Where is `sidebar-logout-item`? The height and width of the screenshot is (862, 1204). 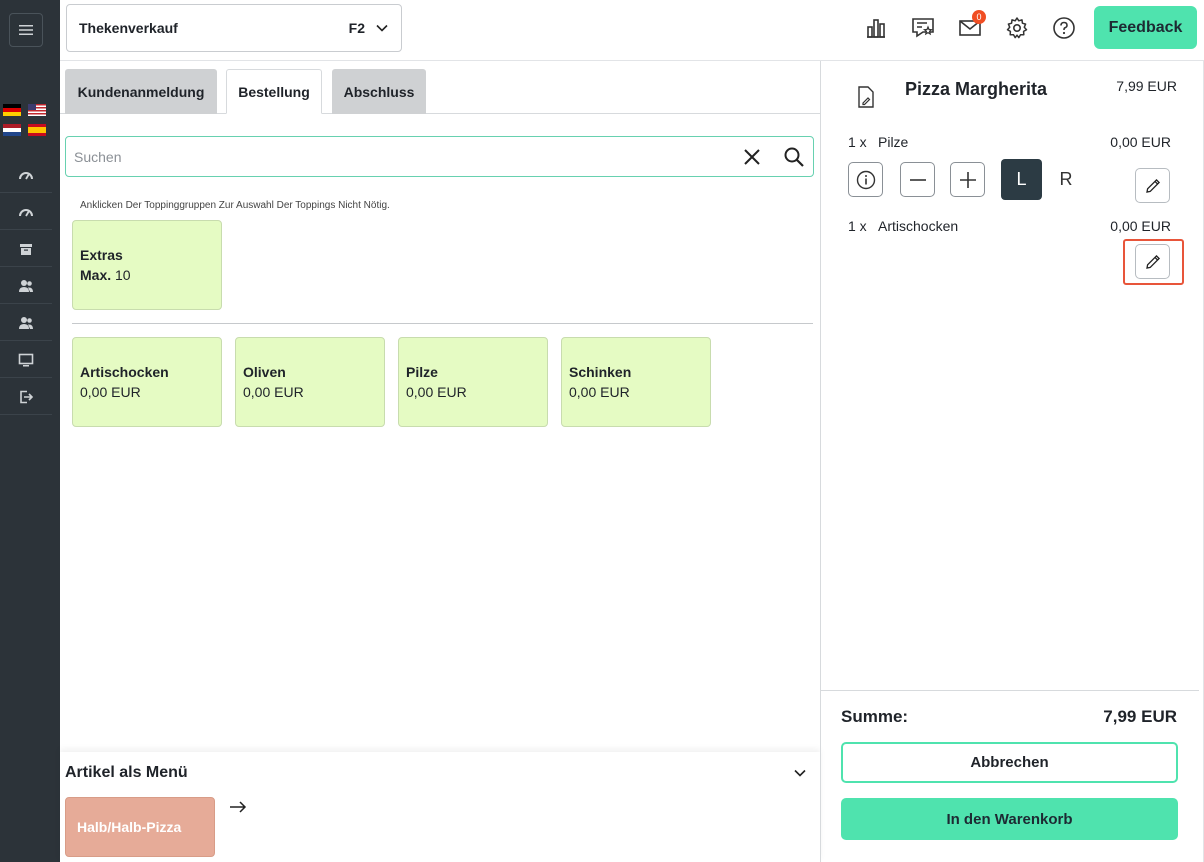
sidebar-logout-item is located at coordinates (26, 397).